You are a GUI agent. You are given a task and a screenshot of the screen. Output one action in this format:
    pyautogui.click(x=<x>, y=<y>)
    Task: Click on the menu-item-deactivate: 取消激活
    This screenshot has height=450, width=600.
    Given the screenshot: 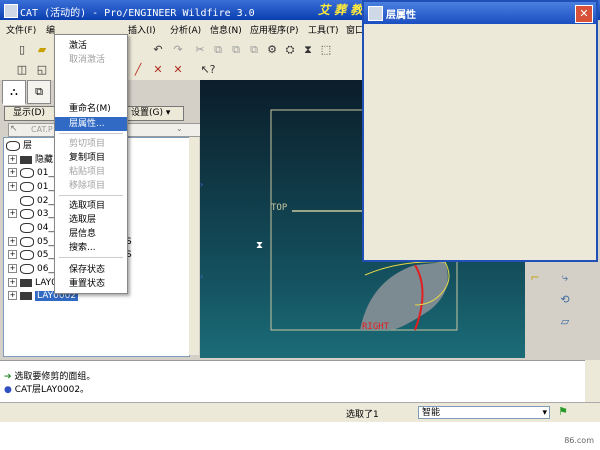 What is the action you would take?
    pyautogui.click(x=87, y=60)
    